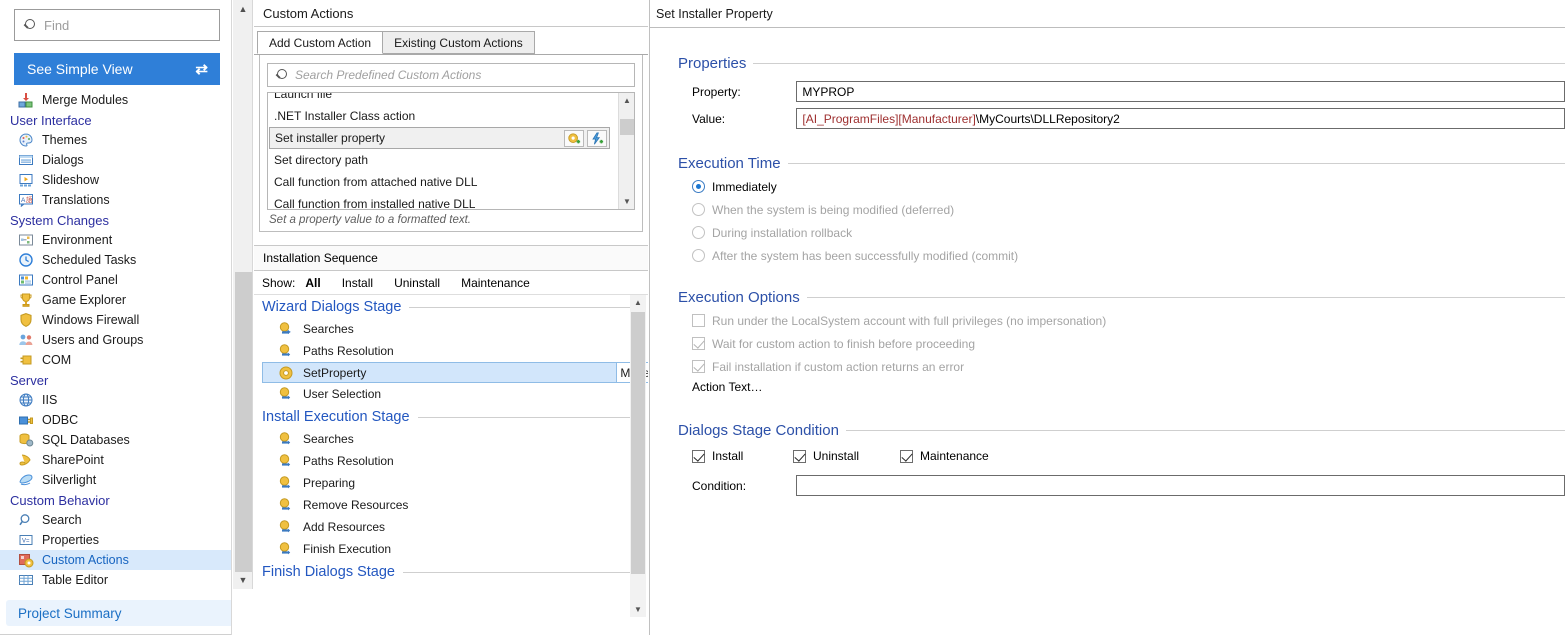 The height and width of the screenshot is (635, 1565). Describe the element at coordinates (626, 151) in the screenshot. I see `predefined-list-scrollbar: ▲ ▼` at that location.